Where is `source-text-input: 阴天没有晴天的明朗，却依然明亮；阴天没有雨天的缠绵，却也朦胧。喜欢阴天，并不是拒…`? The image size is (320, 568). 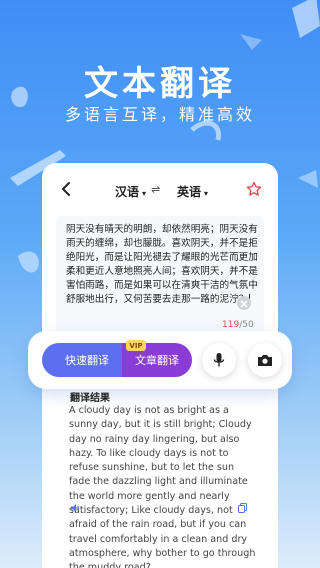
source-text-input: 阴天没有晴天的明朗，却依然明亮；阴天没有雨天的缠绵，却也朦胧。喜欢阴天，并不是拒… is located at coordinates (160, 274).